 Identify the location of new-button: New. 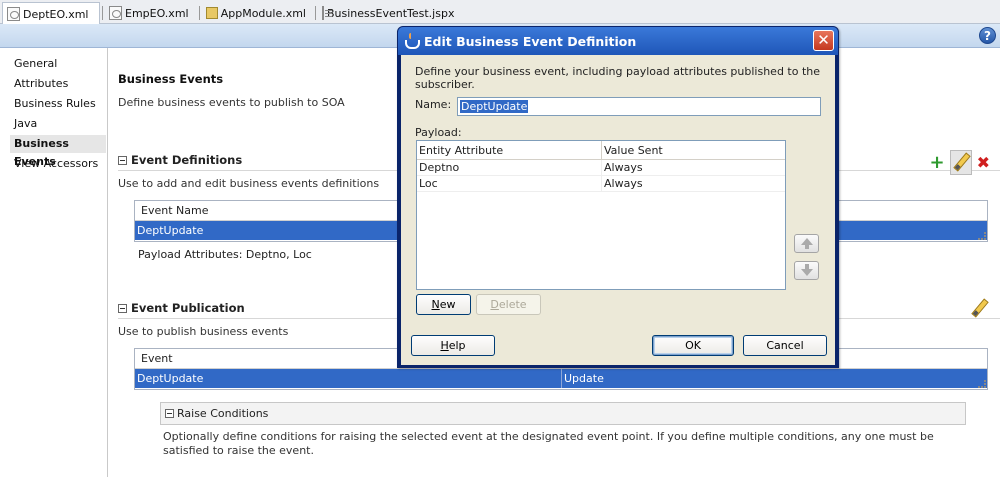
(443, 304).